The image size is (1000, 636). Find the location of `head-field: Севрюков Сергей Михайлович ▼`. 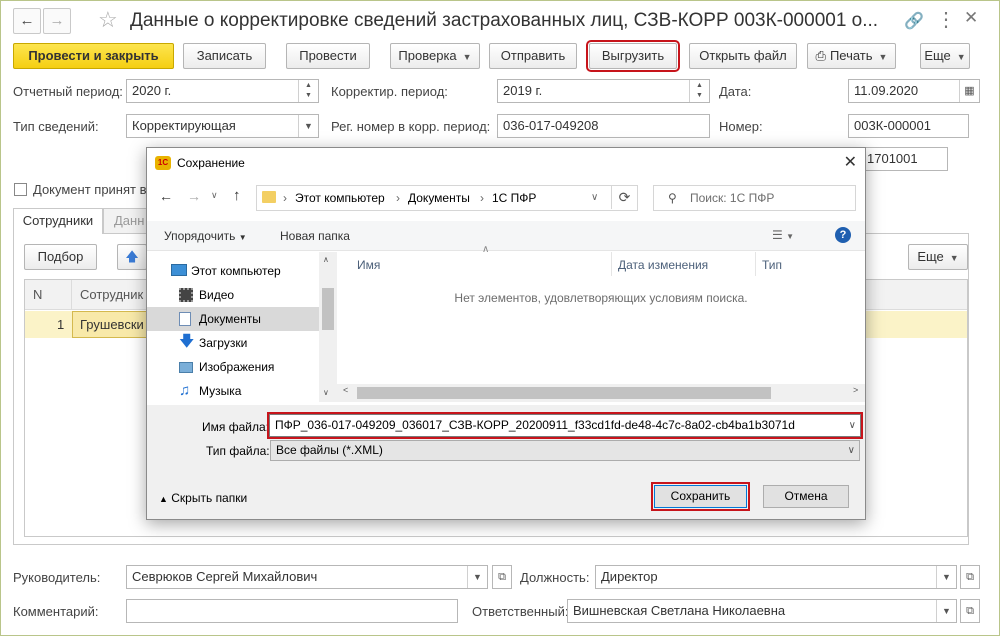

head-field: Севрюков Сергей Михайлович ▼ is located at coordinates (307, 577).